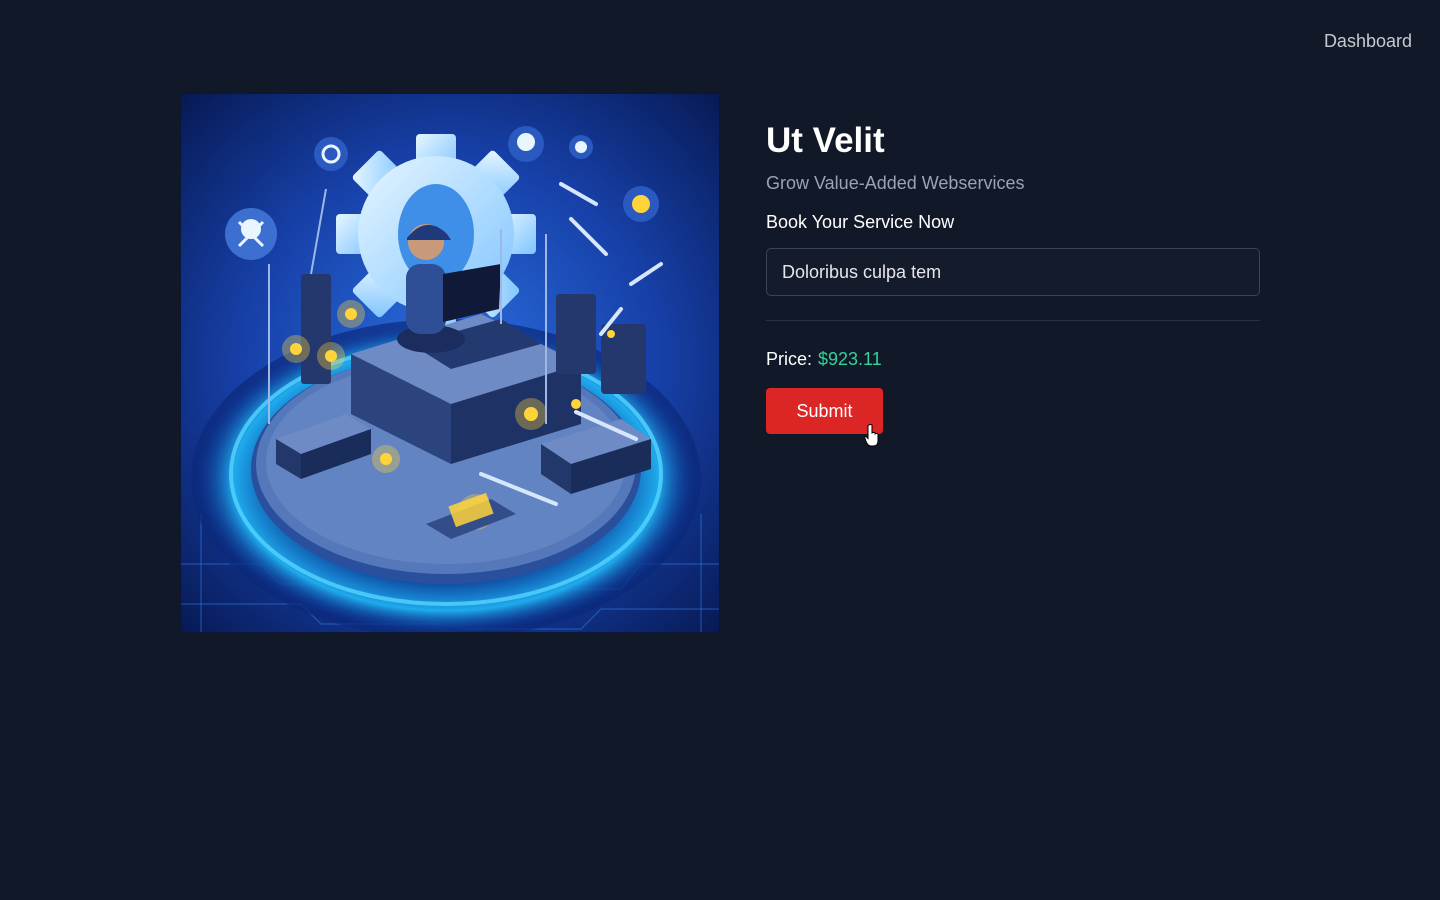 The image size is (1440, 900). What do you see at coordinates (825, 140) in the screenshot?
I see `service-title: Ut Velit` at bounding box center [825, 140].